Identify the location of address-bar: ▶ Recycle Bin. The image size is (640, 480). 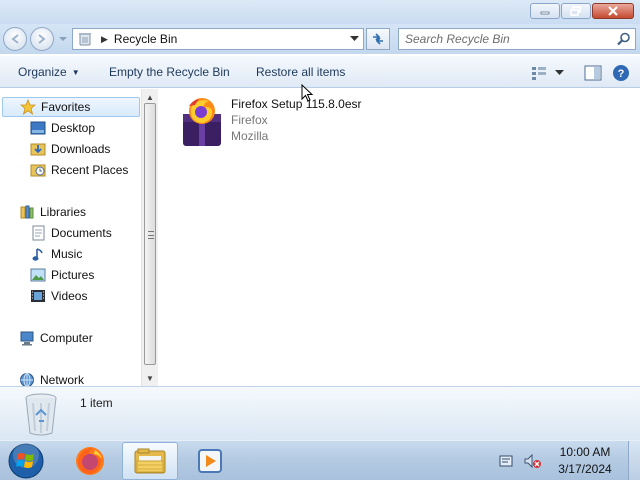
(218, 39).